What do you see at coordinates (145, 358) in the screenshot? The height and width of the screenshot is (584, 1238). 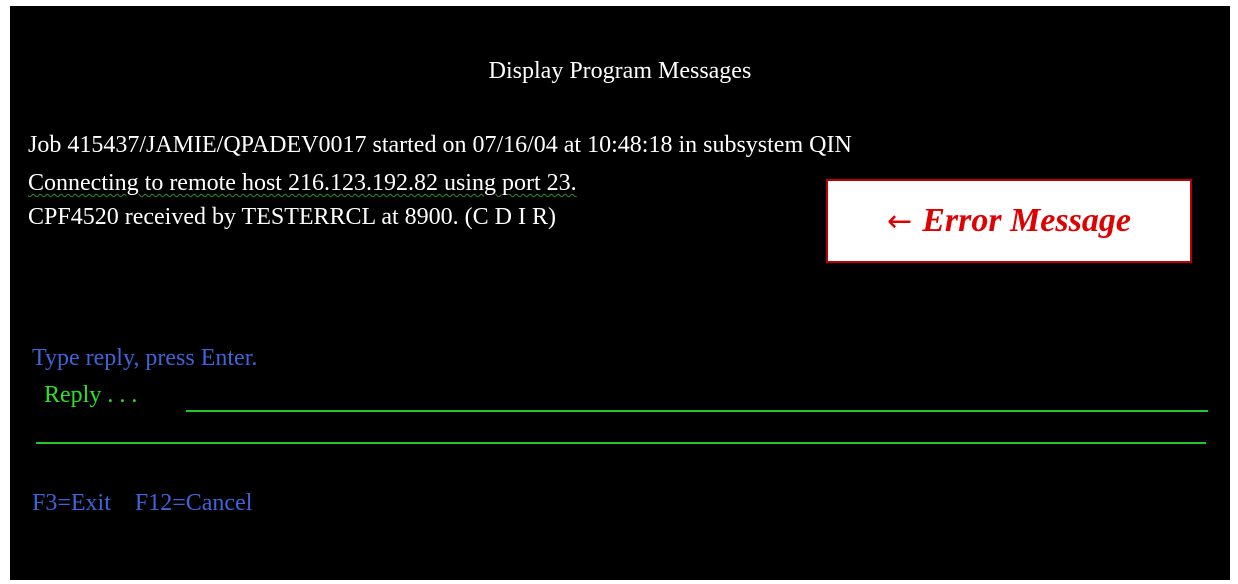 I see `reply-instruction: Type reply, press Enter.` at bounding box center [145, 358].